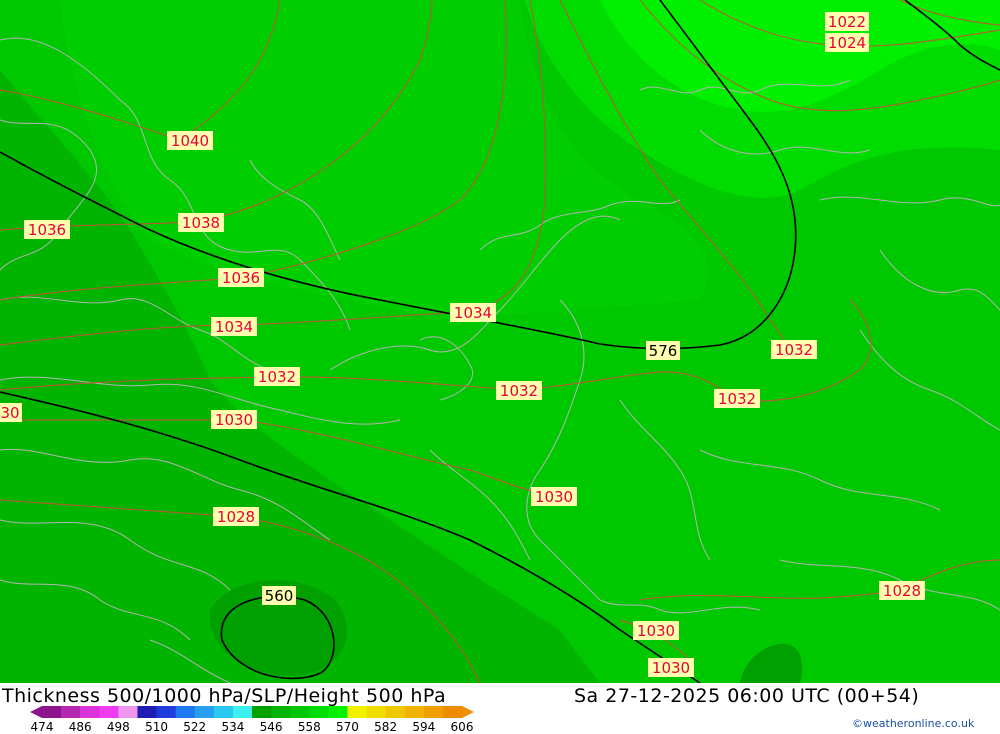  I want to click on legend-arrow-right, so click(468, 712).